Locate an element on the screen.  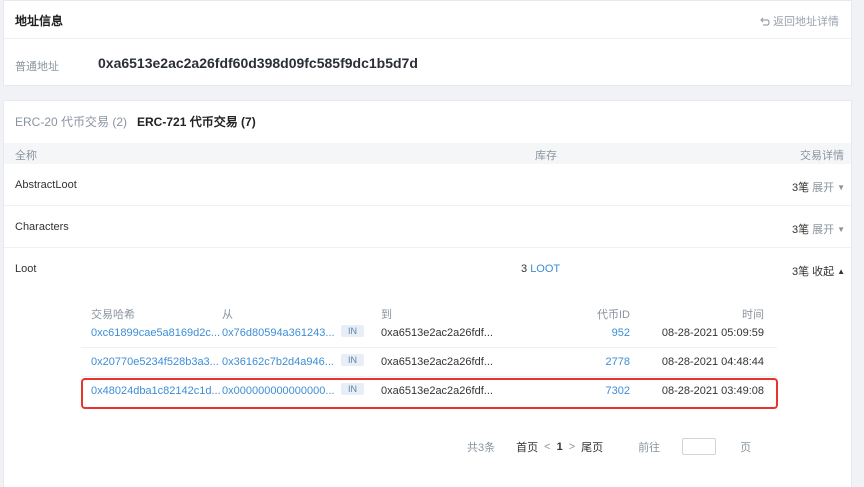
token-stock: 3 LOOT is located at coordinates (540, 269).